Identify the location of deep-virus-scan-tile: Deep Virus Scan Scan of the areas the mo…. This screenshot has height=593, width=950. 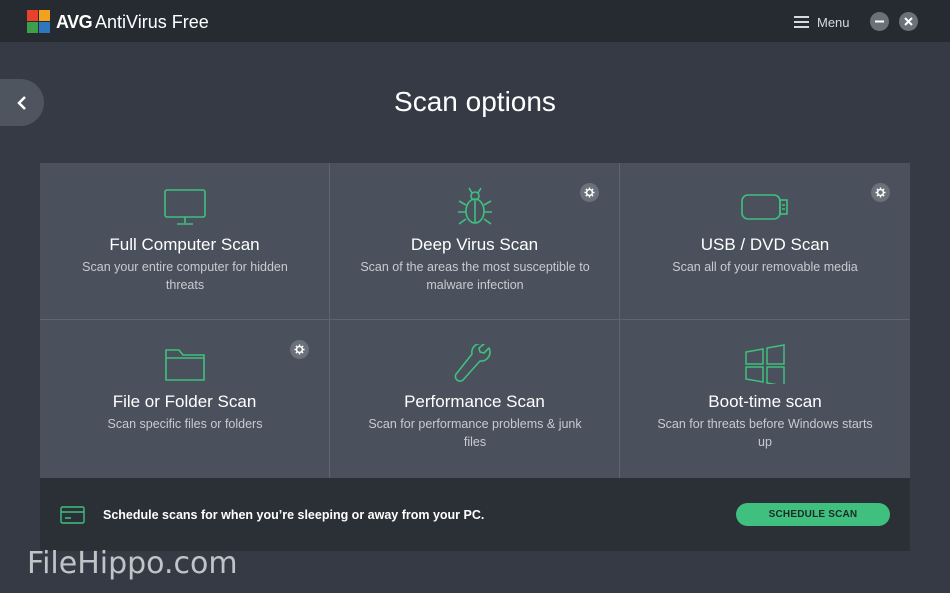
(475, 241).